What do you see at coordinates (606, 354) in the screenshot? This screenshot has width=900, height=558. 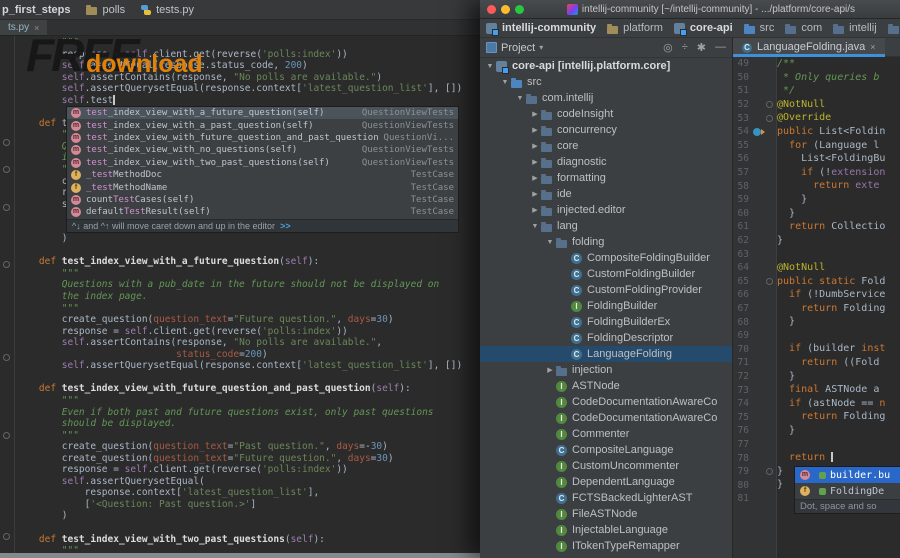 I see `tree-item: C LanguageFolding` at bounding box center [606, 354].